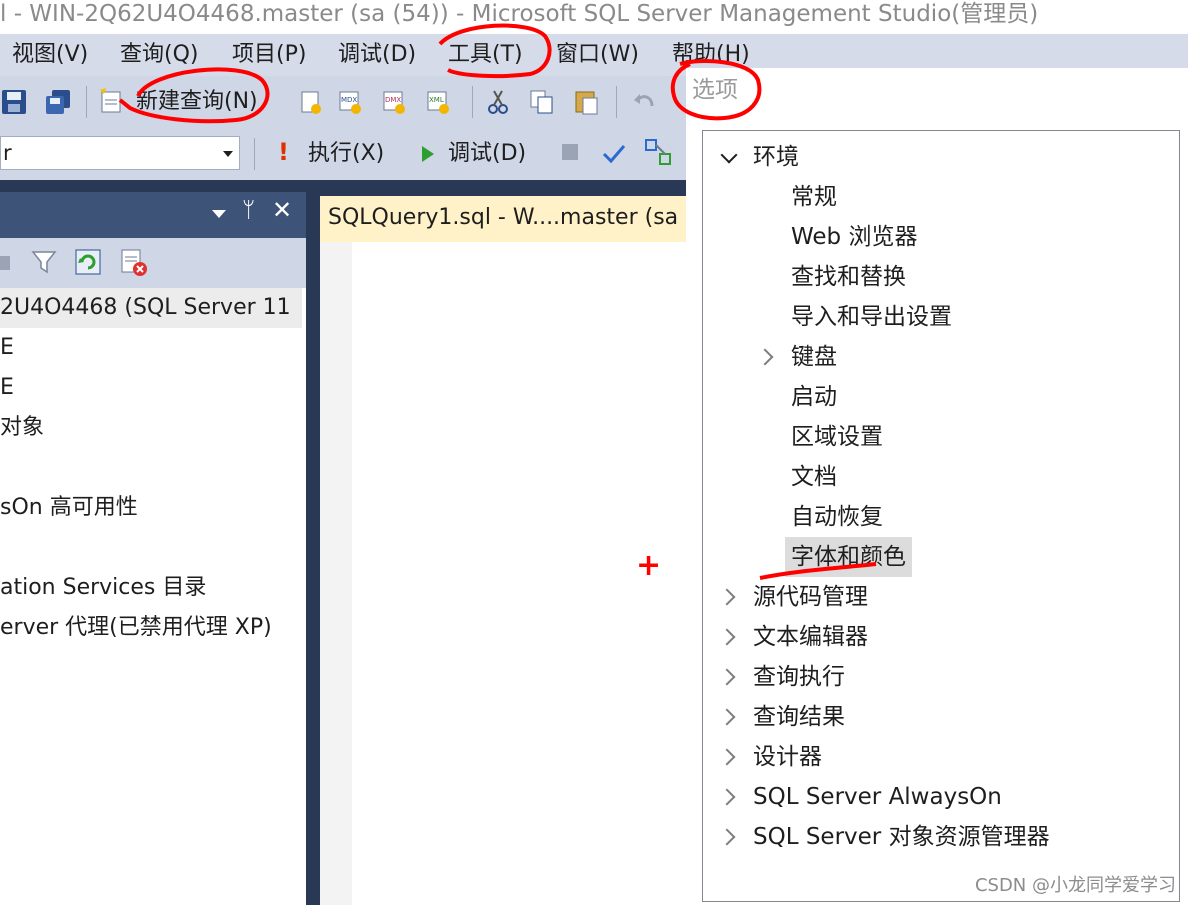  Describe the element at coordinates (248, 210) in the screenshot. I see `pin-icon: ᛘ` at that location.